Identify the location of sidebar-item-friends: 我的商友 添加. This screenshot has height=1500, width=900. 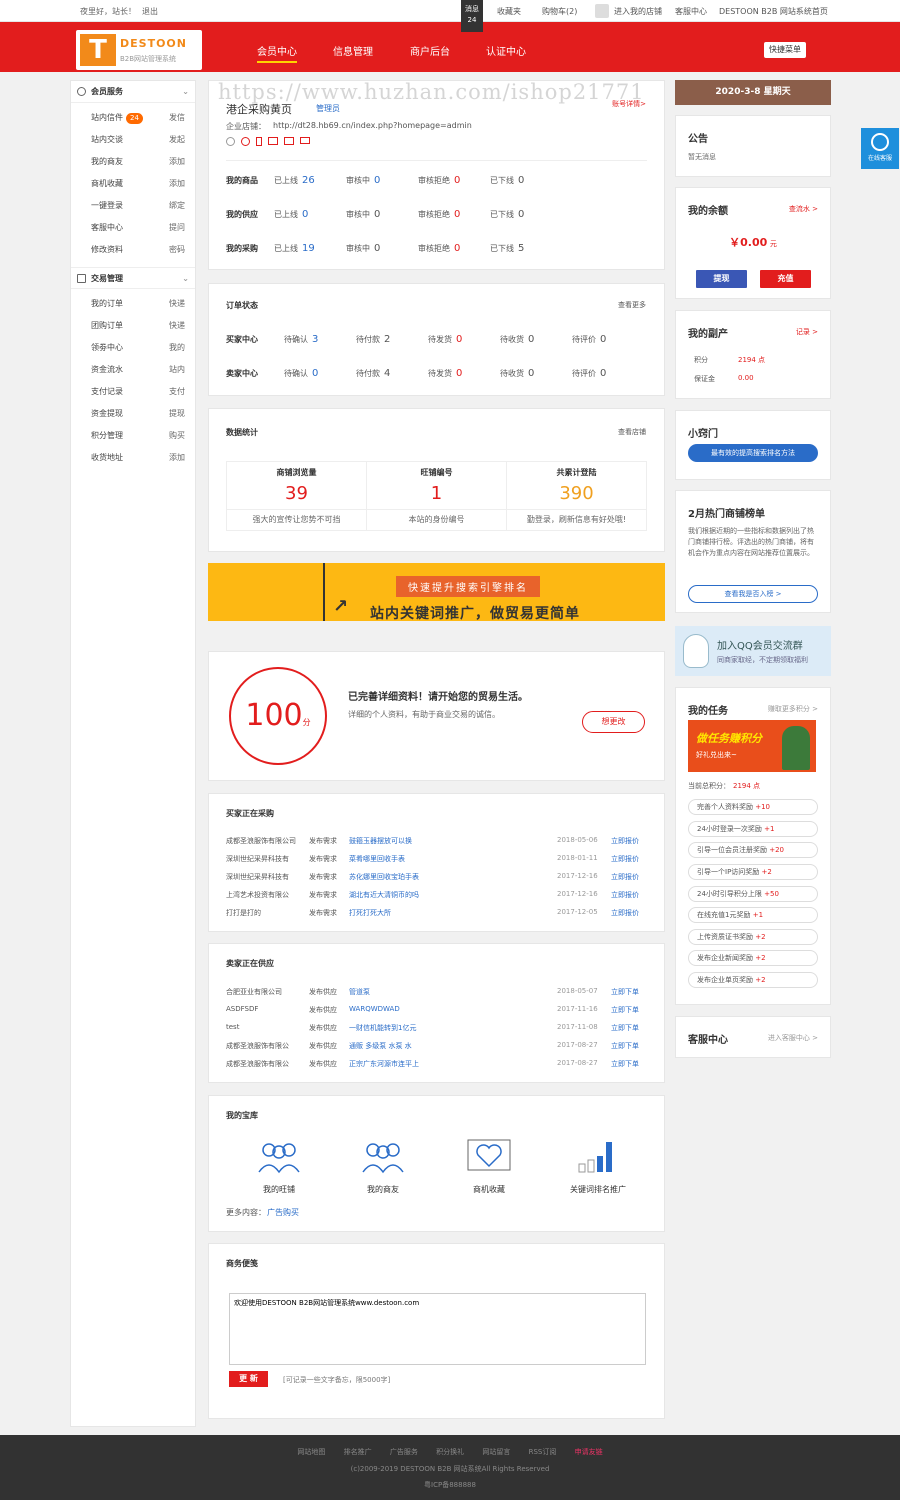
(133, 162).